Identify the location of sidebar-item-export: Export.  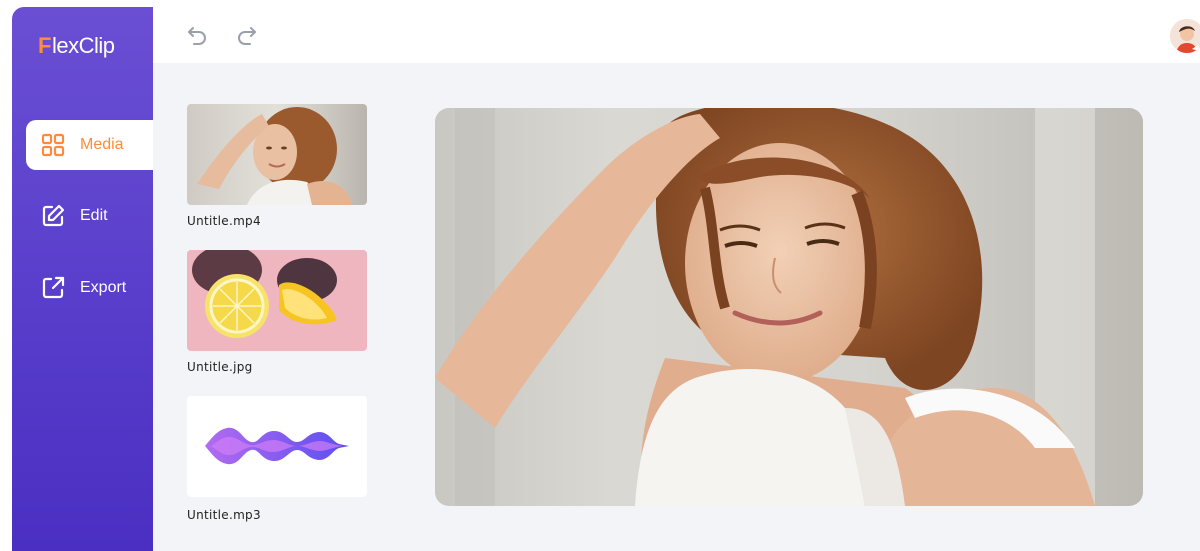
(89, 288).